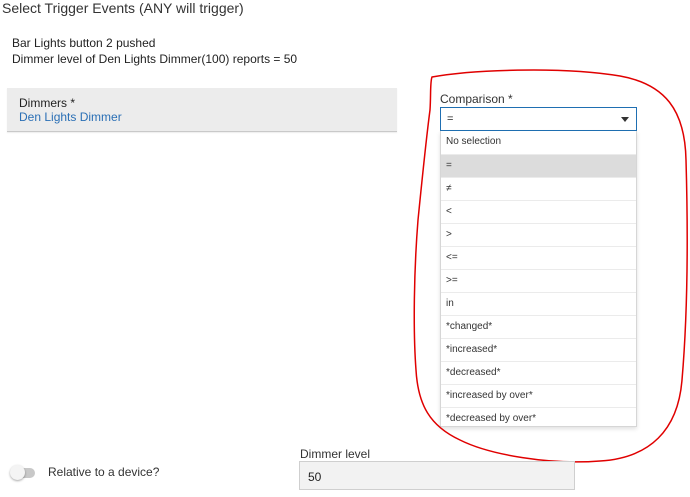  What do you see at coordinates (104, 472) in the screenshot?
I see `relative-device-label: Relative to a device?` at bounding box center [104, 472].